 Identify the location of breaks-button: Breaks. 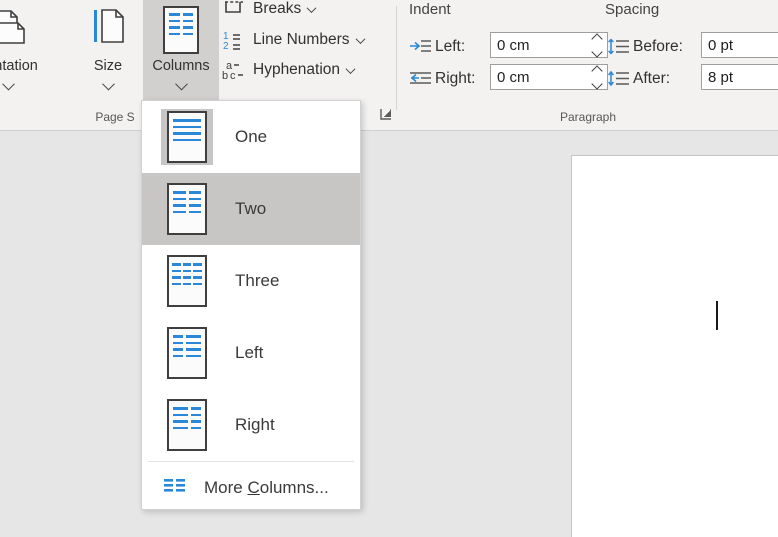
(268, 12).